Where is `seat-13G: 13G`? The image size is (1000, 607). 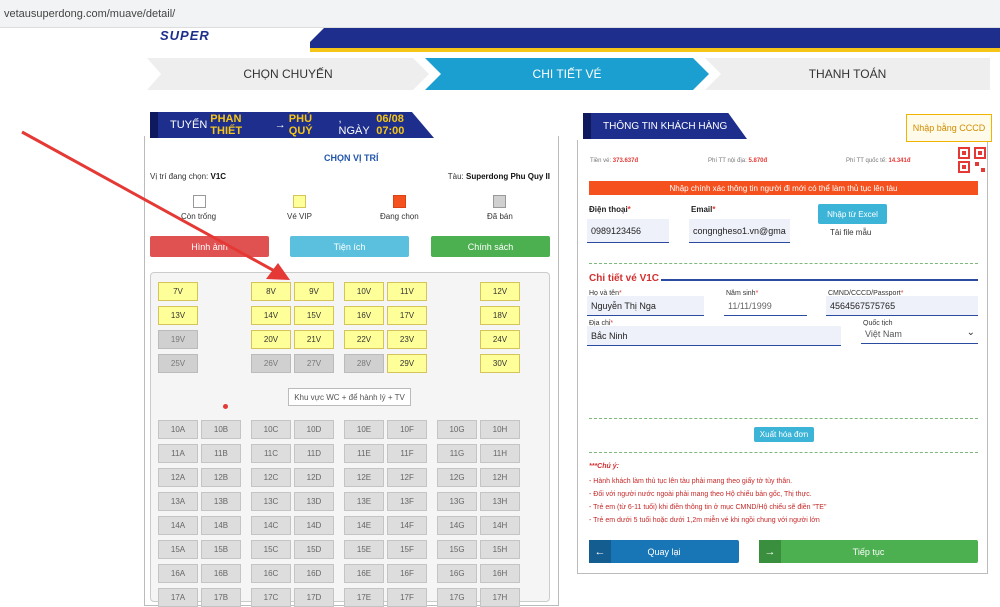
seat-13G: 13G is located at coordinates (457, 501).